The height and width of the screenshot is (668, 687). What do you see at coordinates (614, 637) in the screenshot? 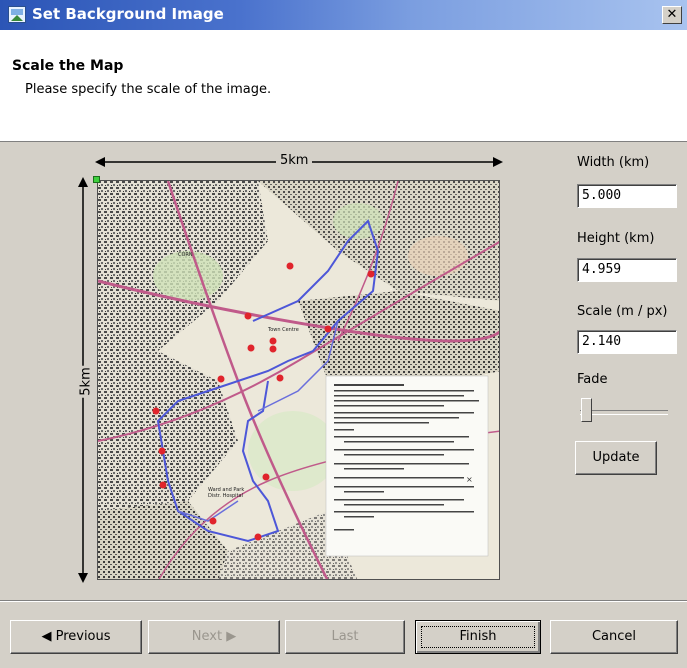
I see `cancel-button: Cancel` at bounding box center [614, 637].